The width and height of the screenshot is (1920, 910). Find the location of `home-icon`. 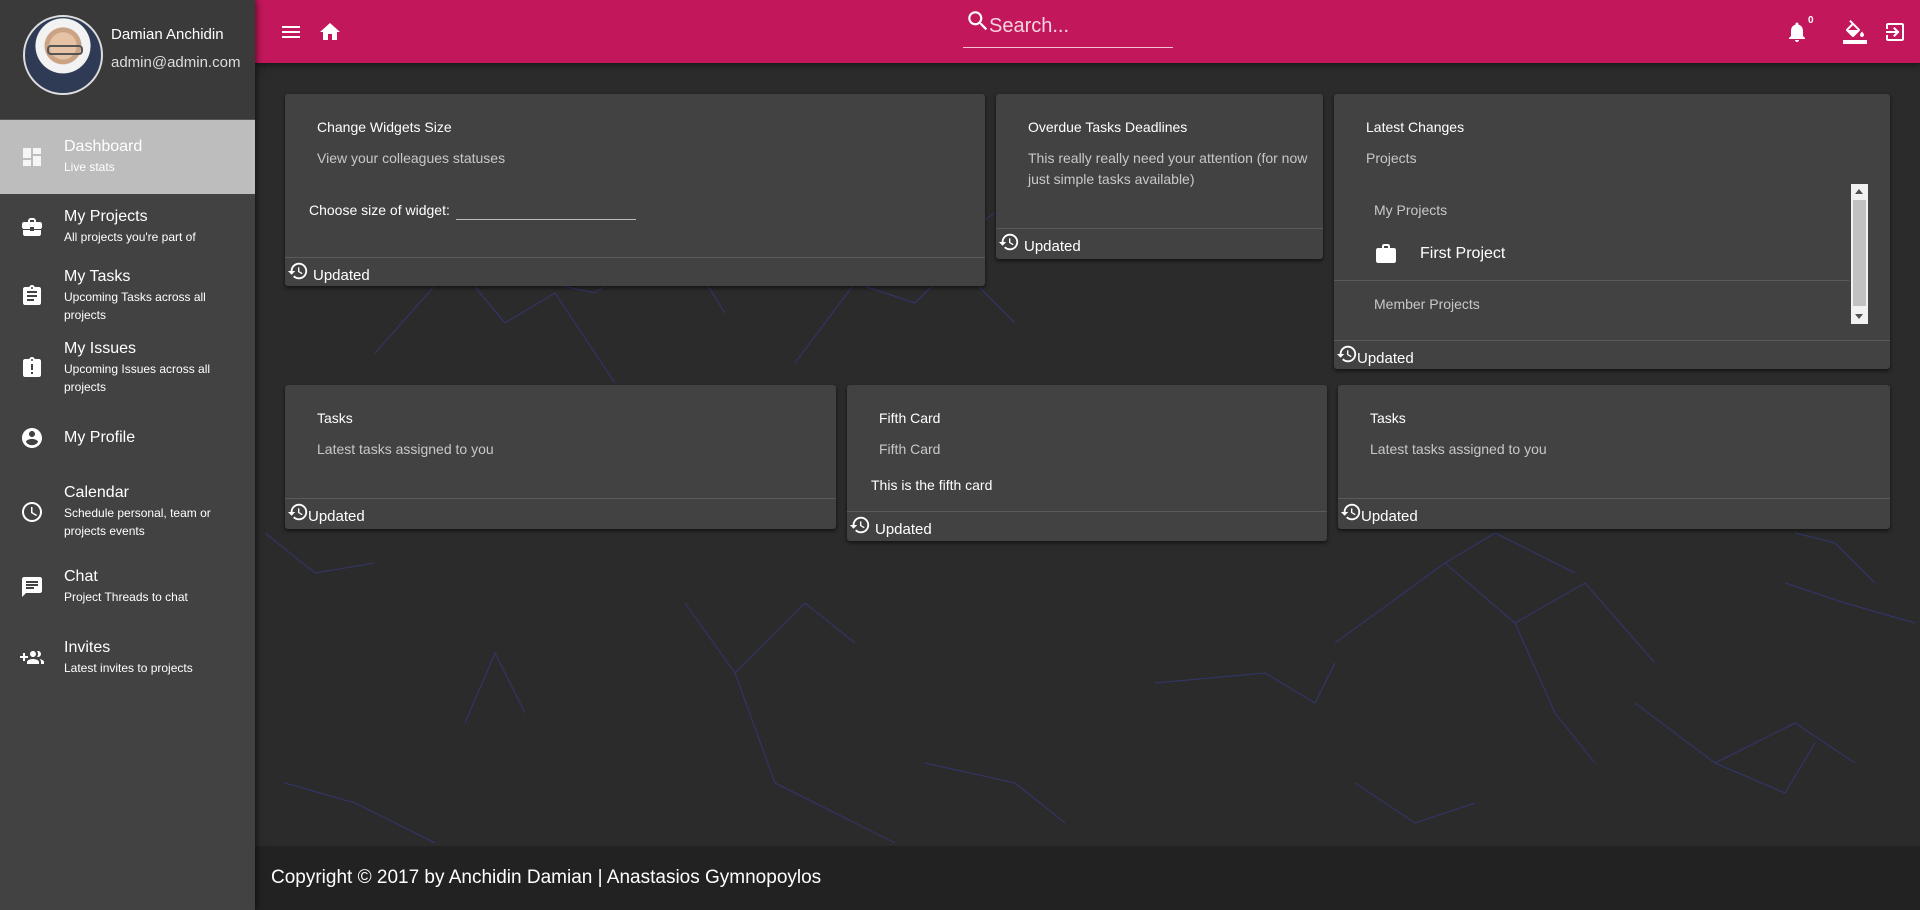

home-icon is located at coordinates (330, 32).